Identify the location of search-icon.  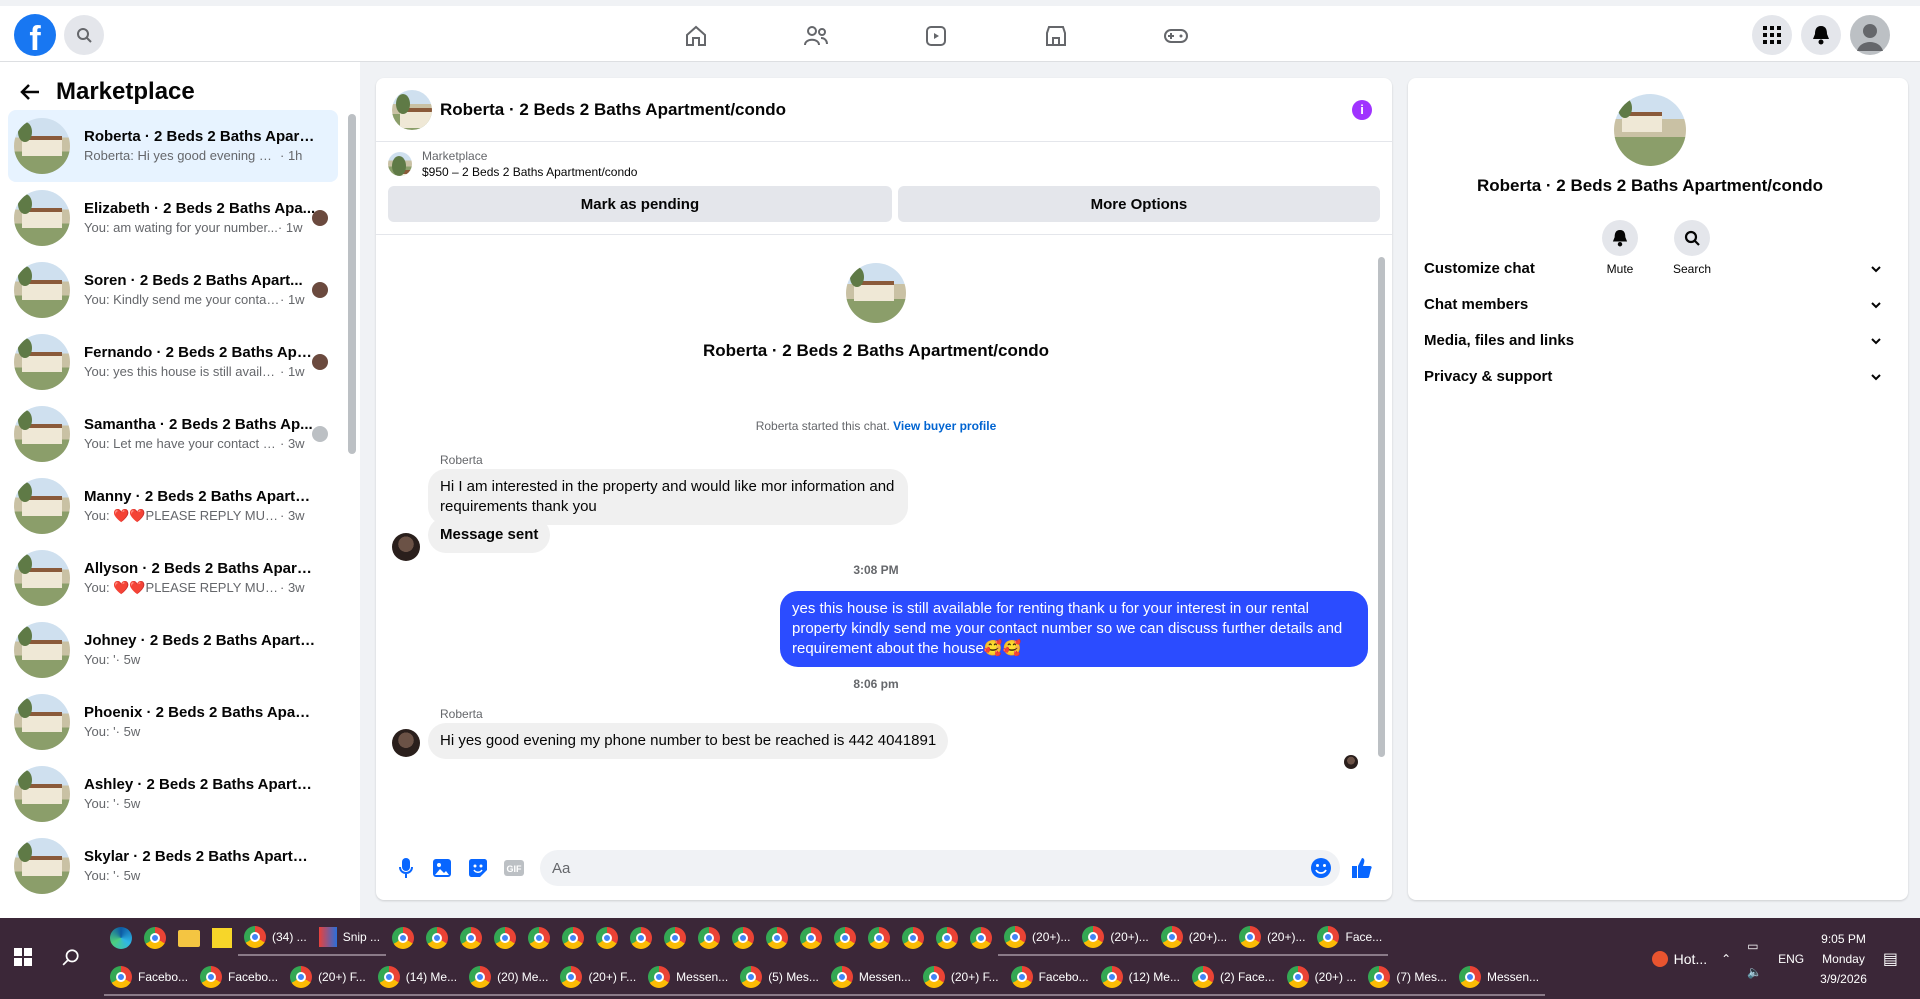
(84, 35).